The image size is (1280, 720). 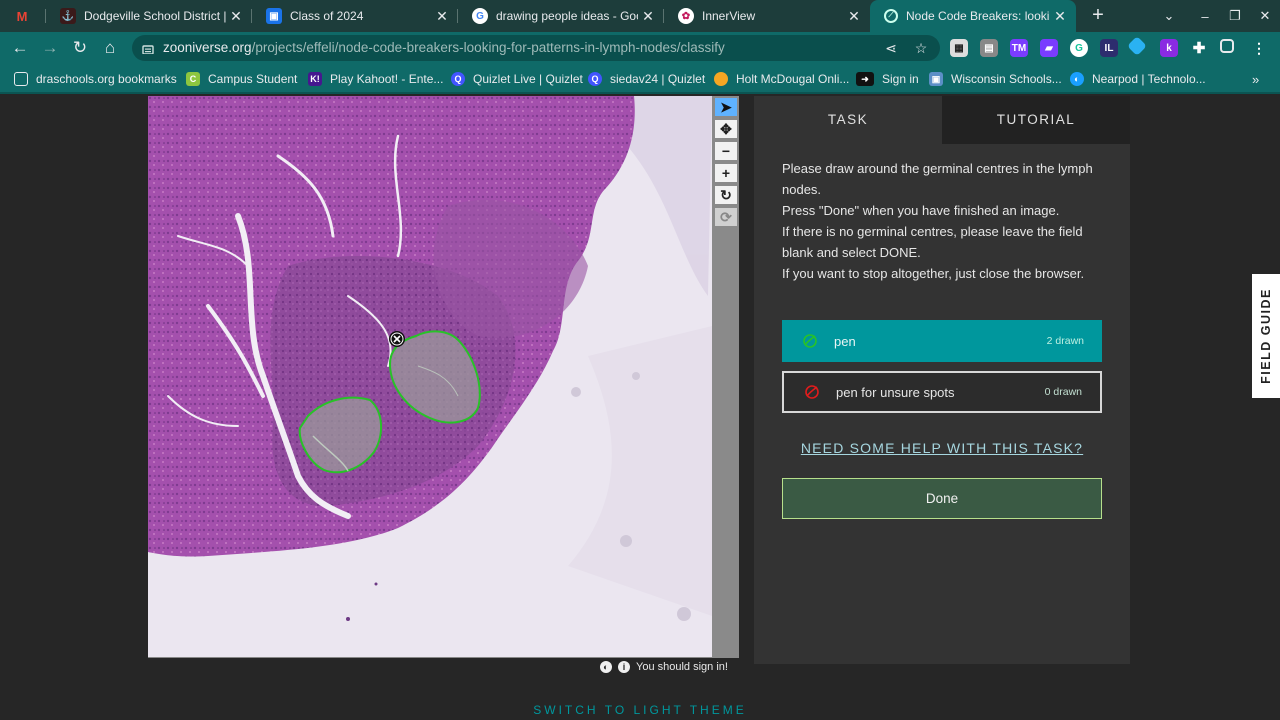 What do you see at coordinates (1205, 16) in the screenshot?
I see `minimize-icon: –` at bounding box center [1205, 16].